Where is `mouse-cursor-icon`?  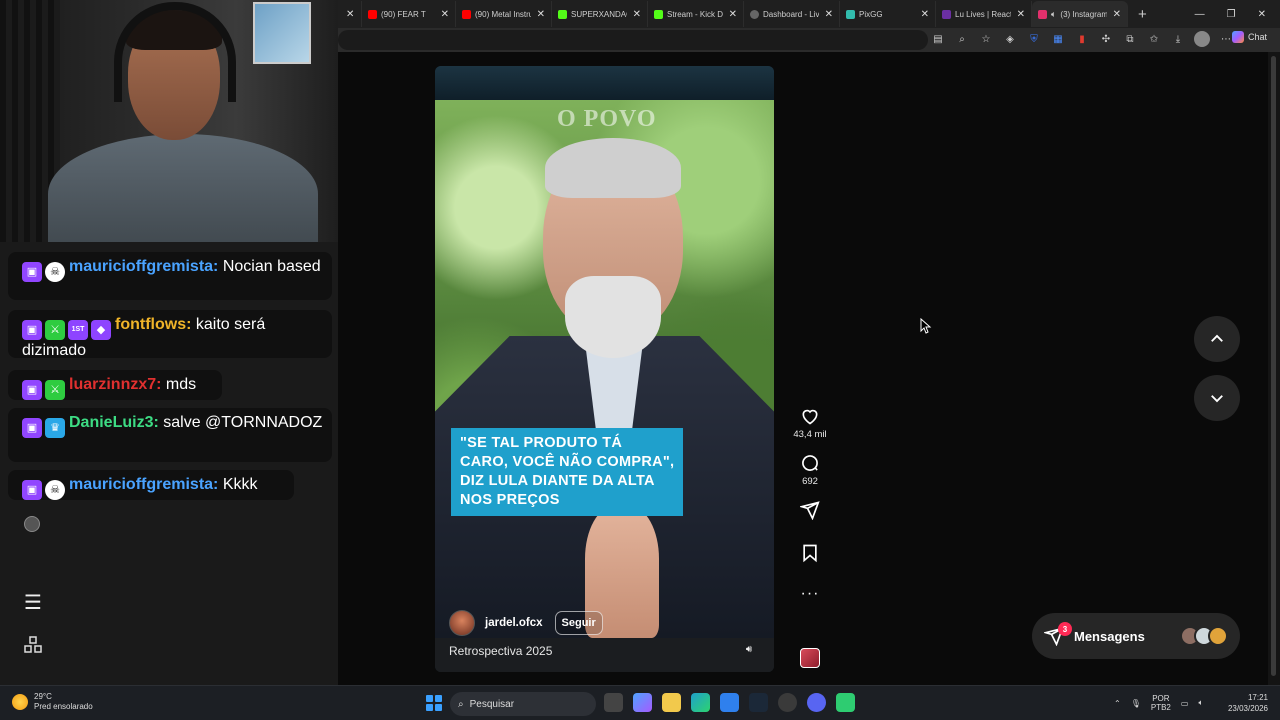
mouse-cursor-icon is located at coordinates (926, 326).